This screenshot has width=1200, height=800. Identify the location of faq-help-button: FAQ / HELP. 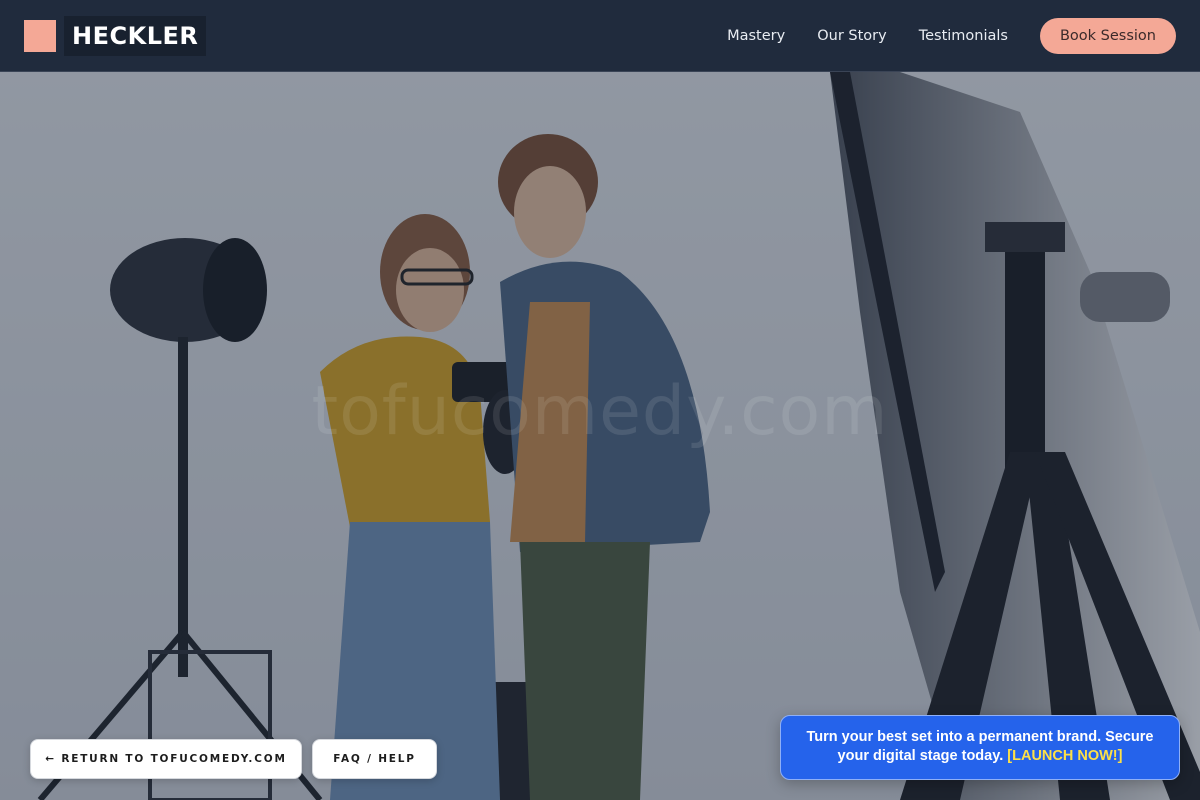
(374, 759).